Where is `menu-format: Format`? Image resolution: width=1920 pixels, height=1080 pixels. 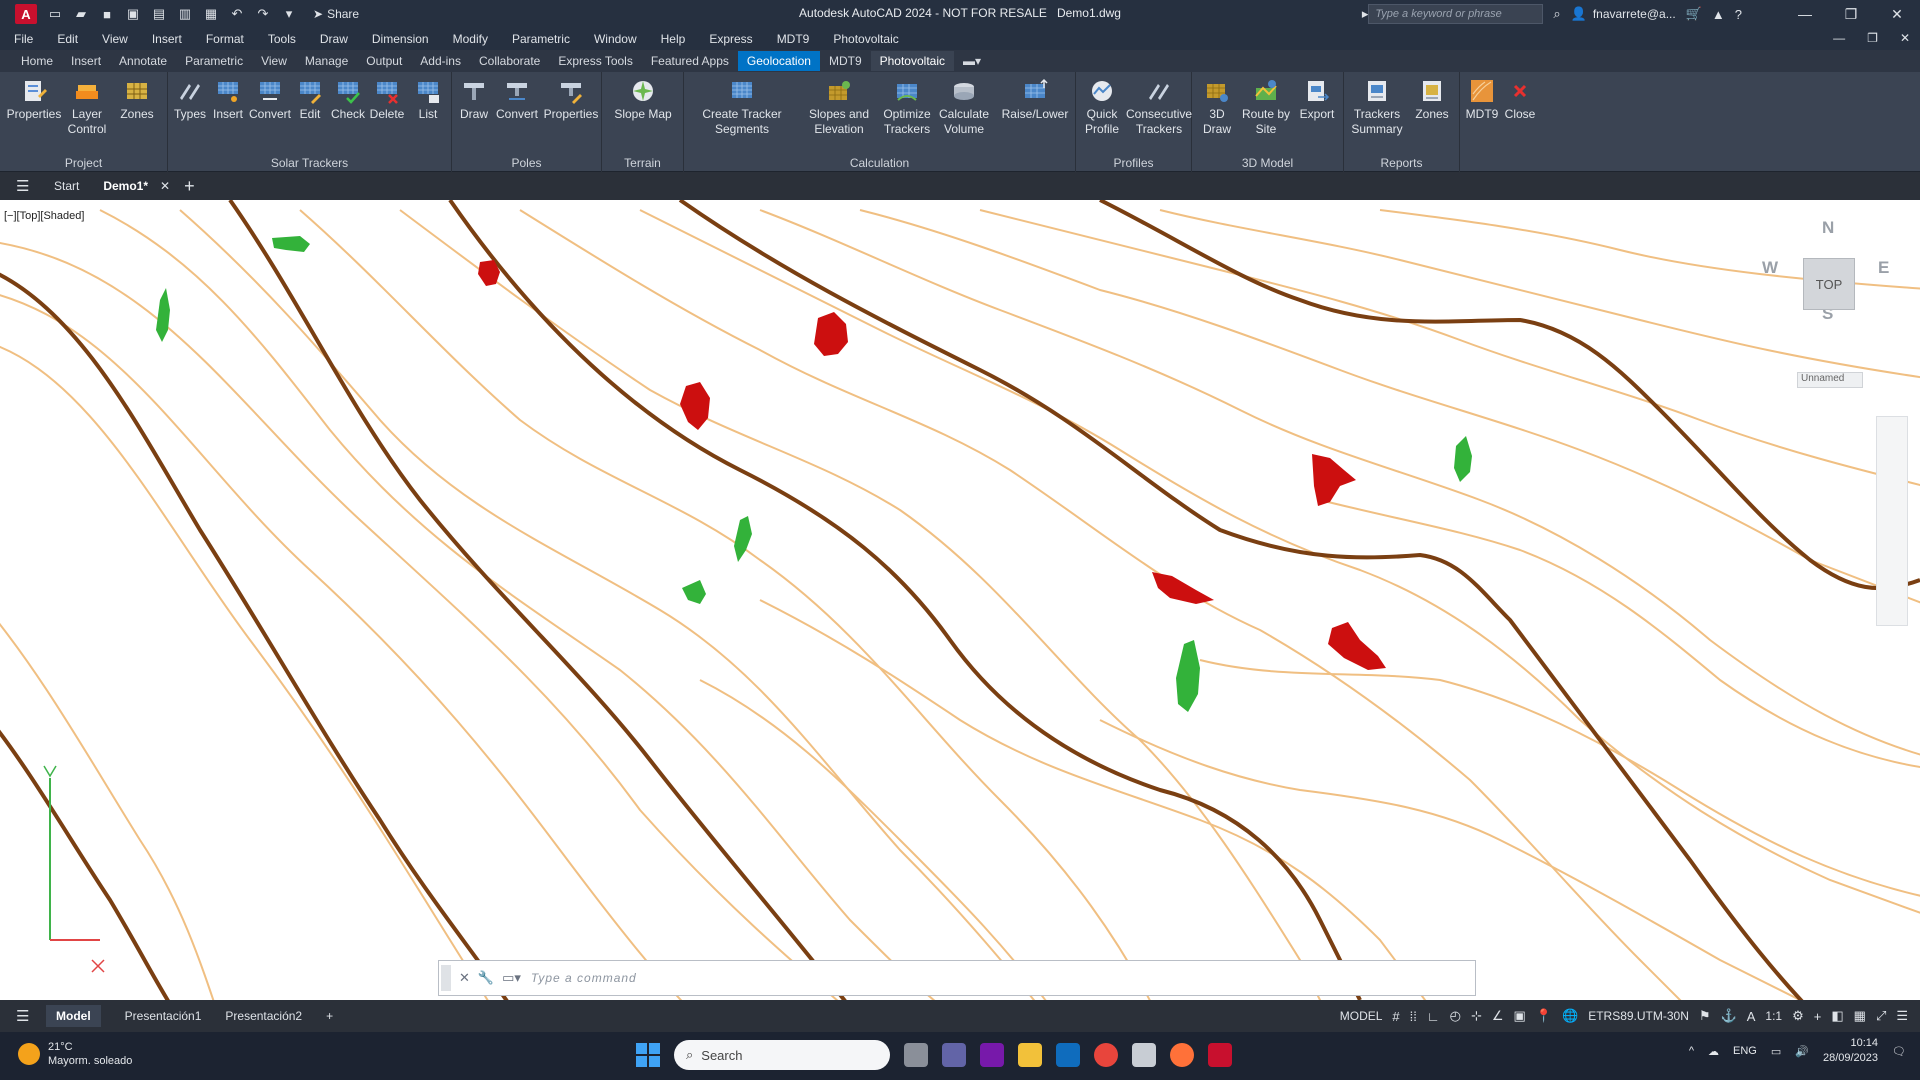 menu-format: Format is located at coordinates (225, 39).